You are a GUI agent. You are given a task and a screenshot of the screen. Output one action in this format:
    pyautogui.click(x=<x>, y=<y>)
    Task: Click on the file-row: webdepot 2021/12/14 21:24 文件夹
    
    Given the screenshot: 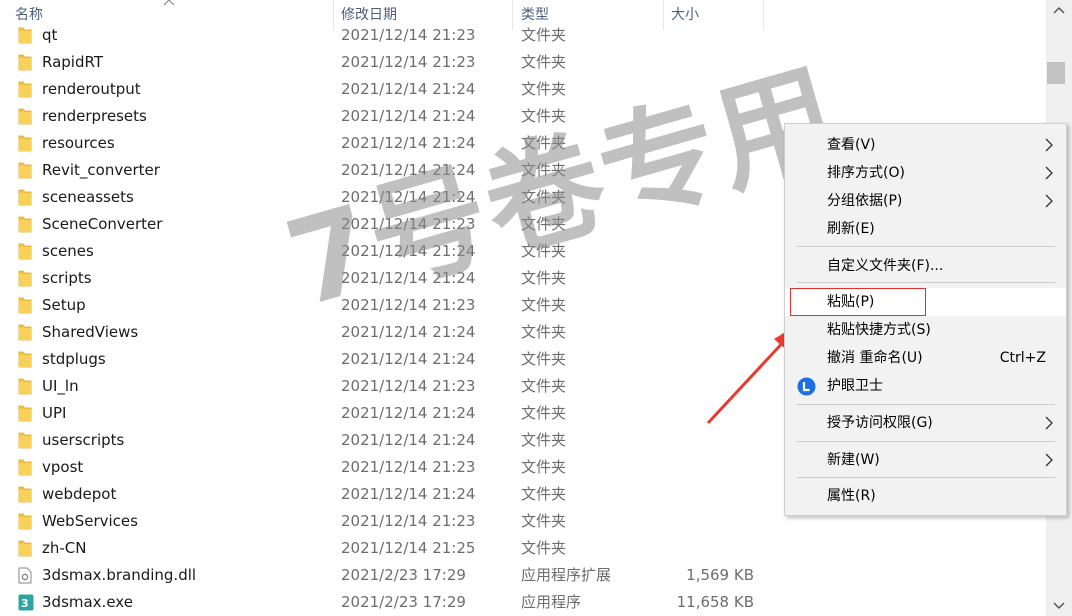 What is the action you would take?
    pyautogui.click(x=390, y=494)
    